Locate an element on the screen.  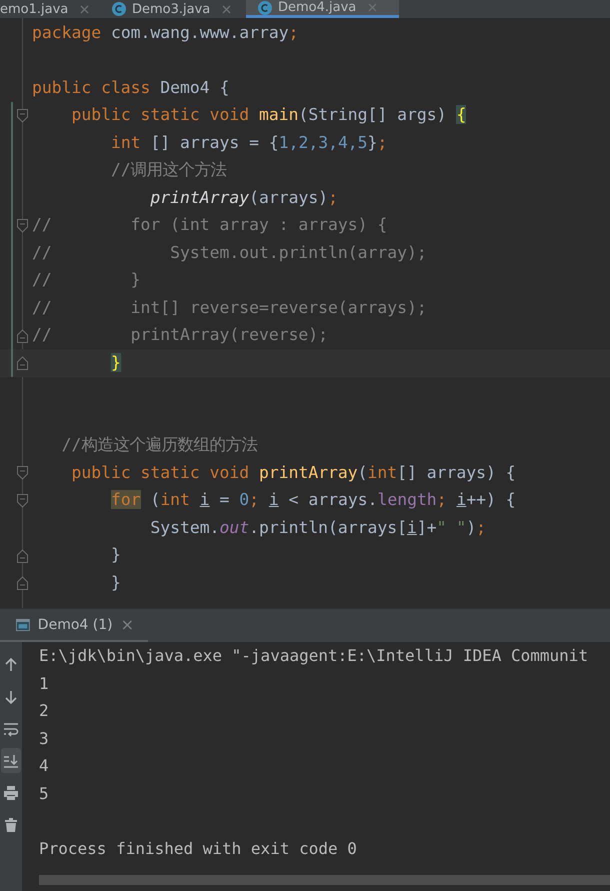
printer-icon is located at coordinates (11, 792).